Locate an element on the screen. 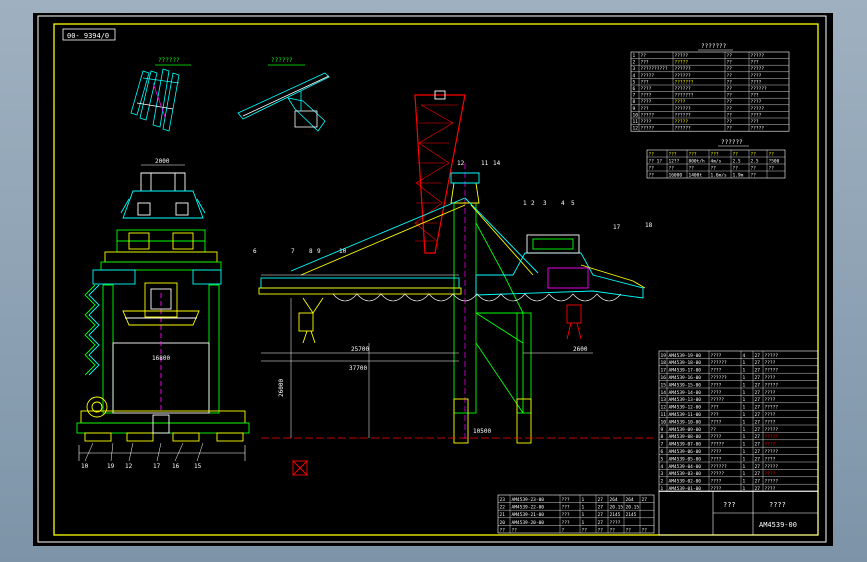 This screenshot has width=867, height=562. sketch-label-2: ?????? is located at coordinates (282, 60).